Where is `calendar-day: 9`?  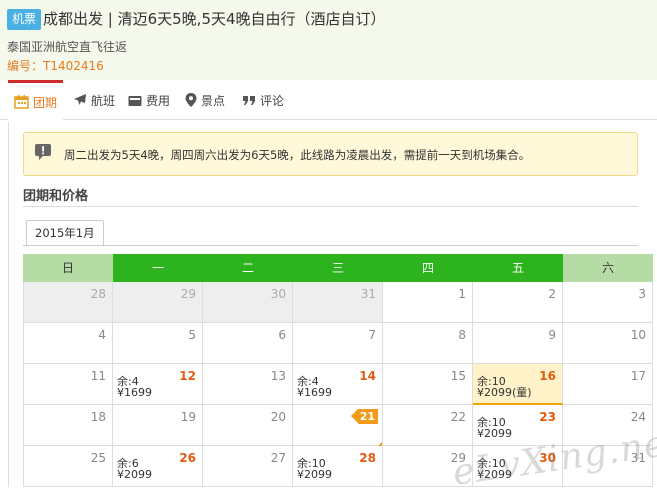 calendar-day: 9 is located at coordinates (518, 343).